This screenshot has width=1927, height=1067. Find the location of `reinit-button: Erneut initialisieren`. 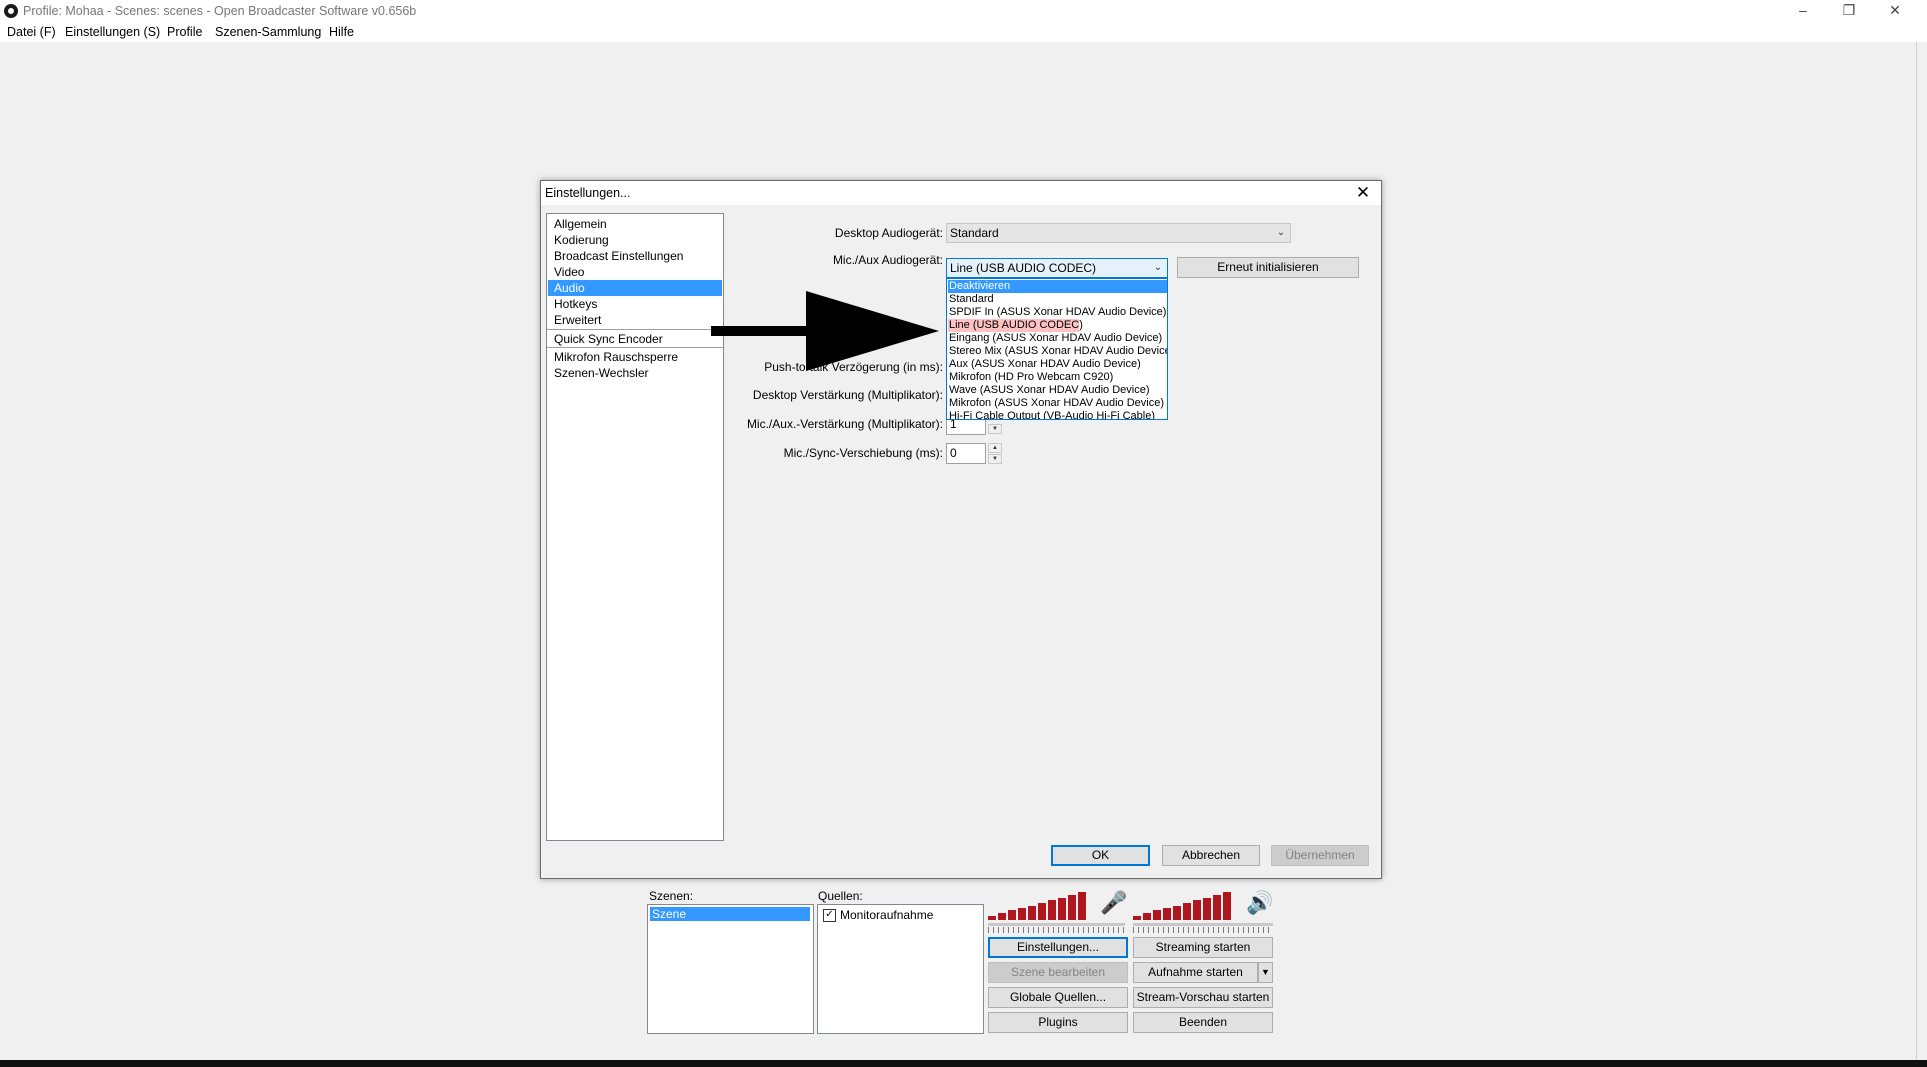

reinit-button: Erneut initialisieren is located at coordinates (1268, 267).